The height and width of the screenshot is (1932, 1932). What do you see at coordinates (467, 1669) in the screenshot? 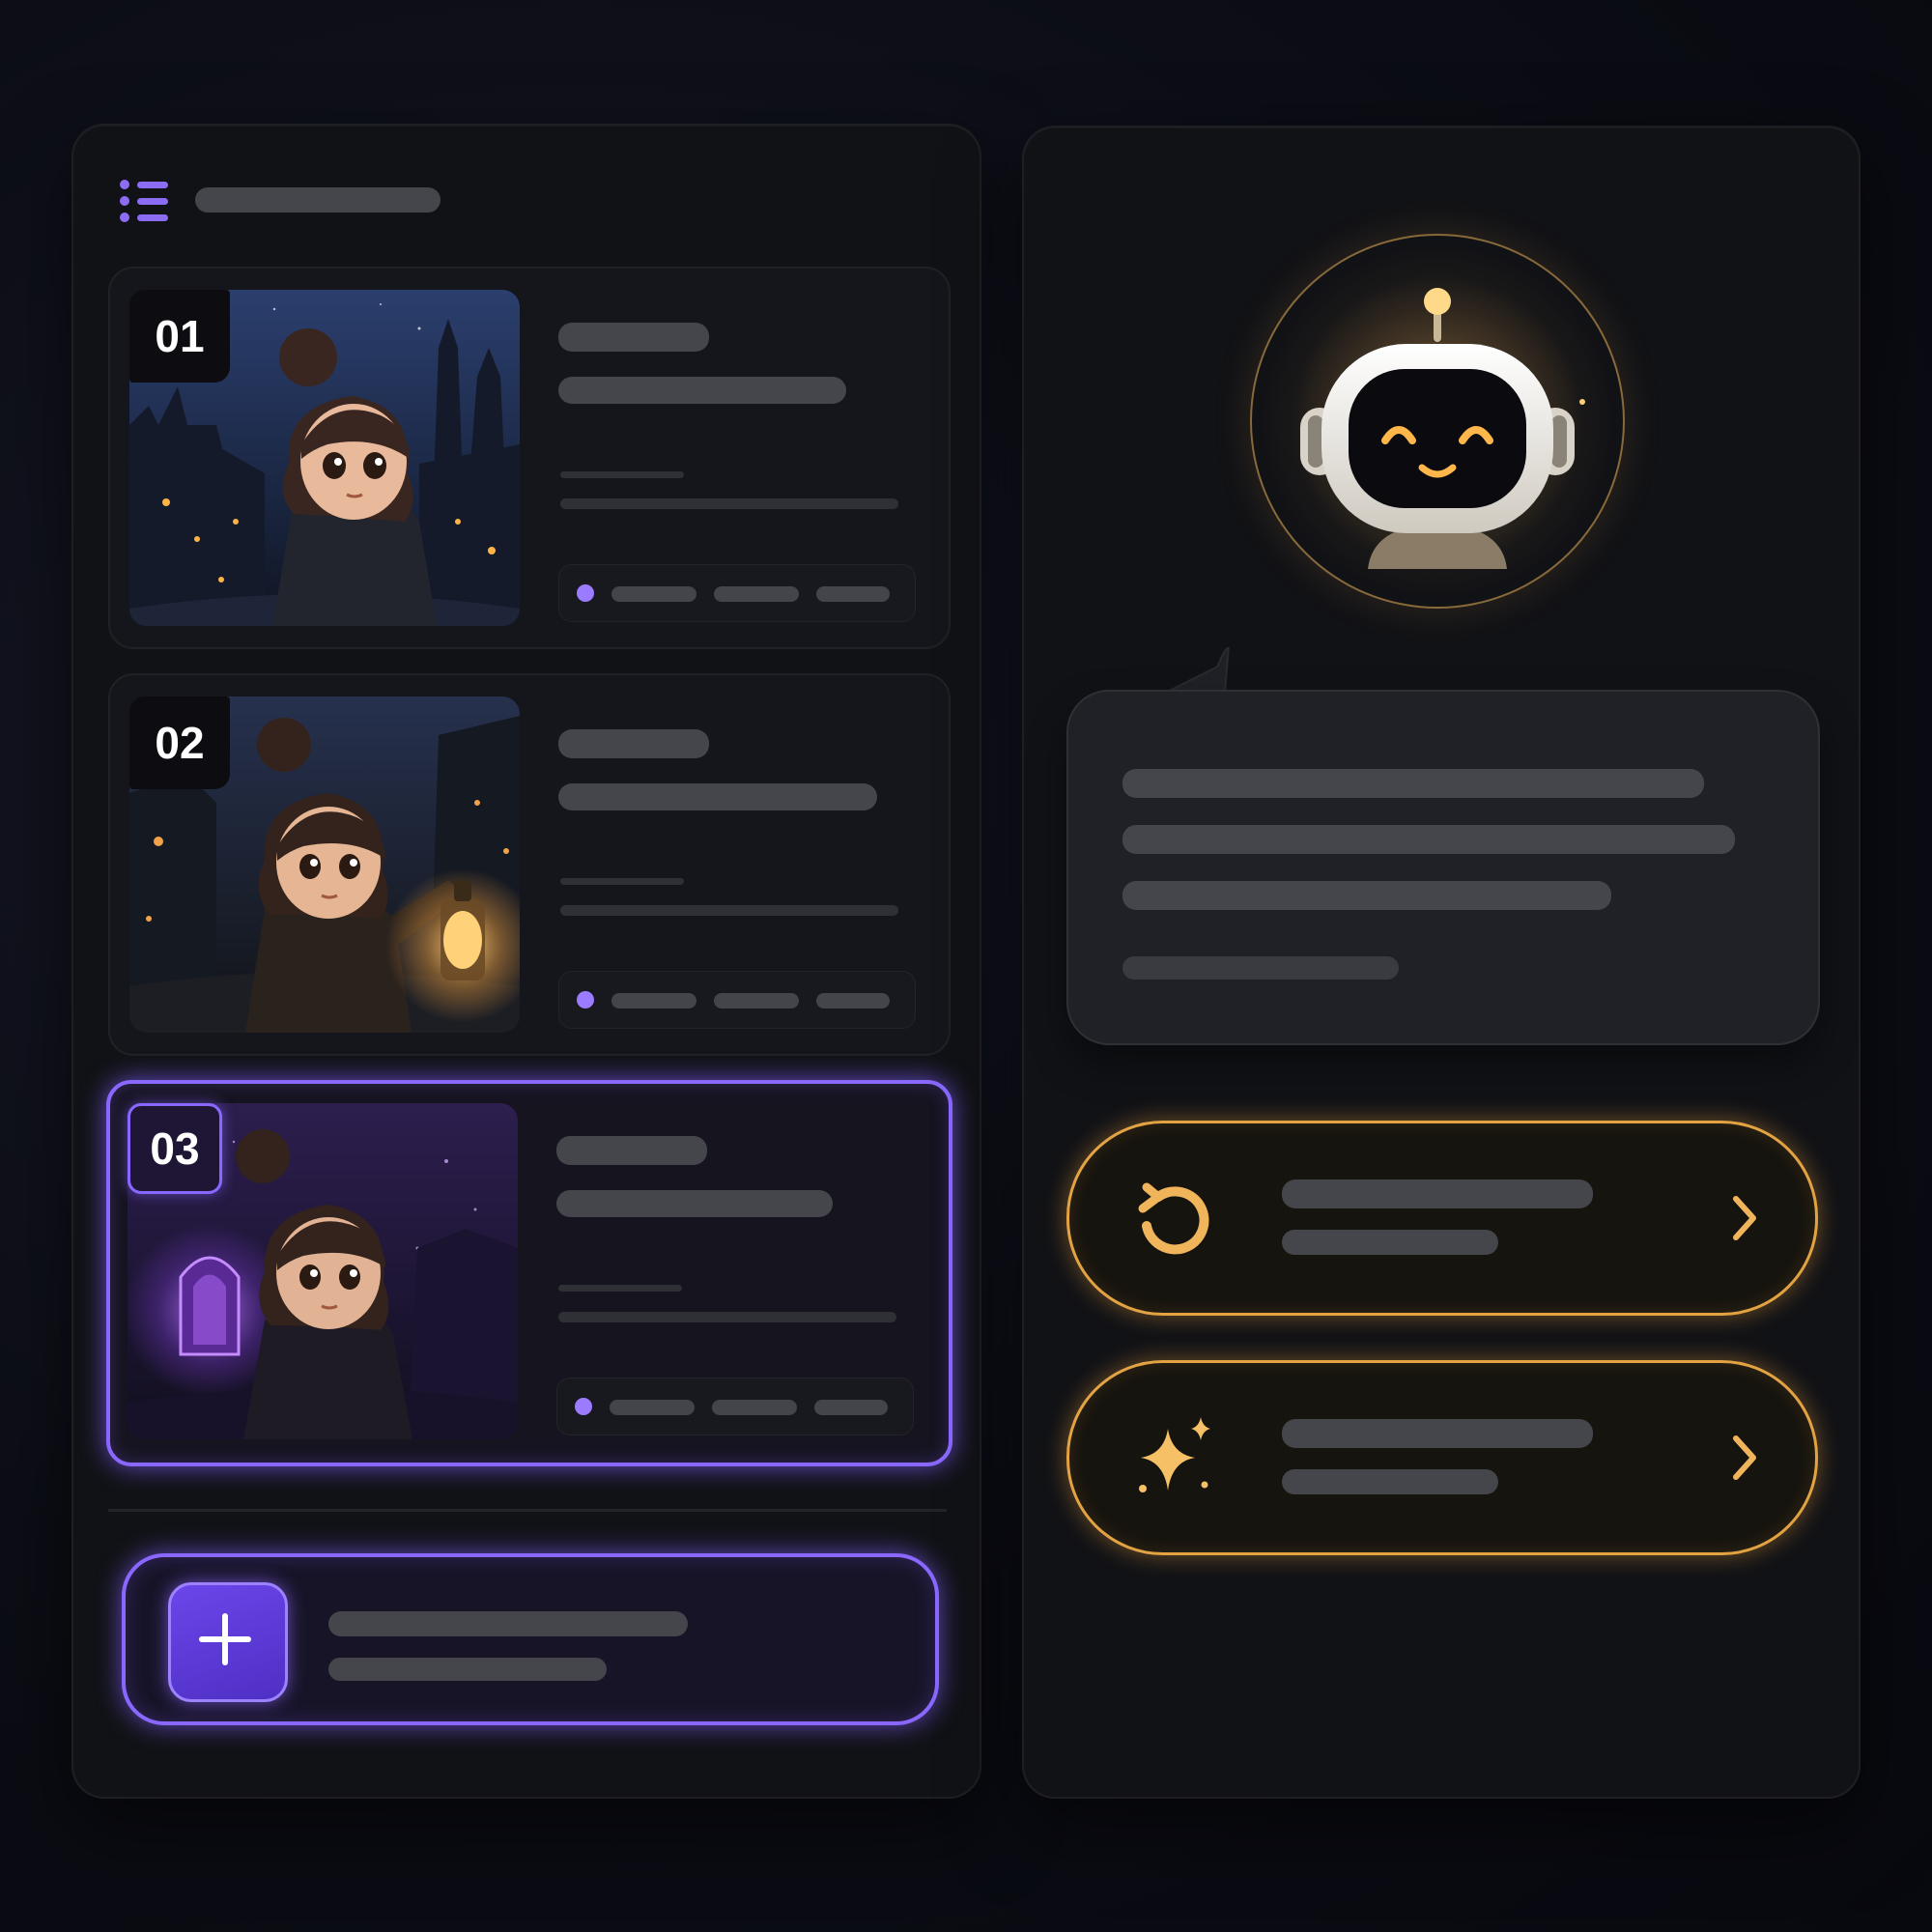
I see `create-sublabel-placeholder` at bounding box center [467, 1669].